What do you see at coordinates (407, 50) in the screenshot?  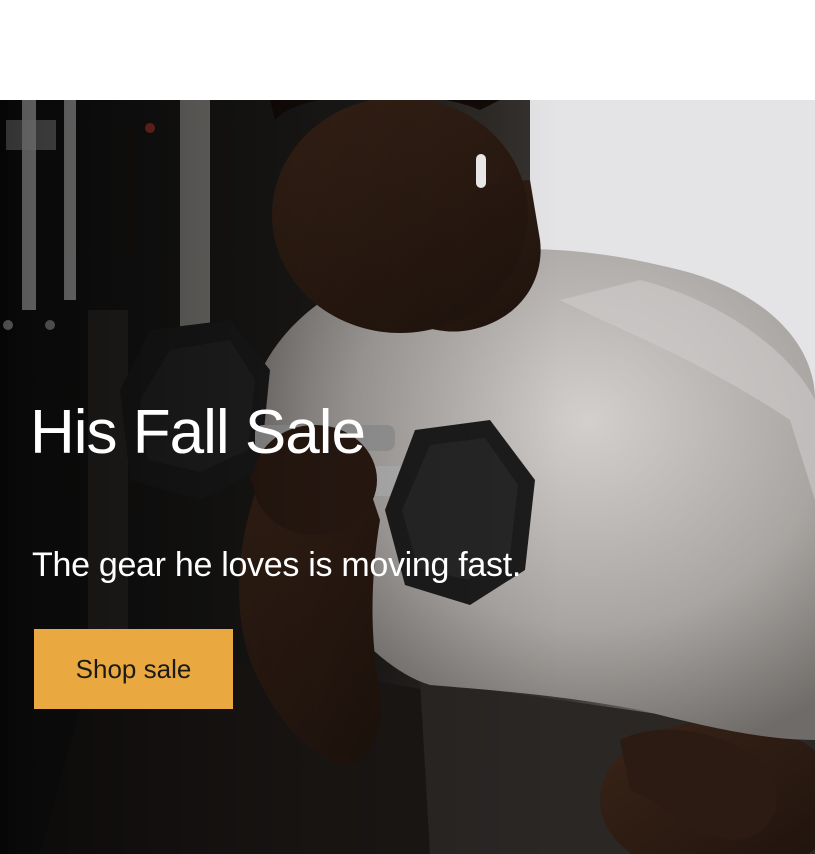 I see `top-spacer` at bounding box center [407, 50].